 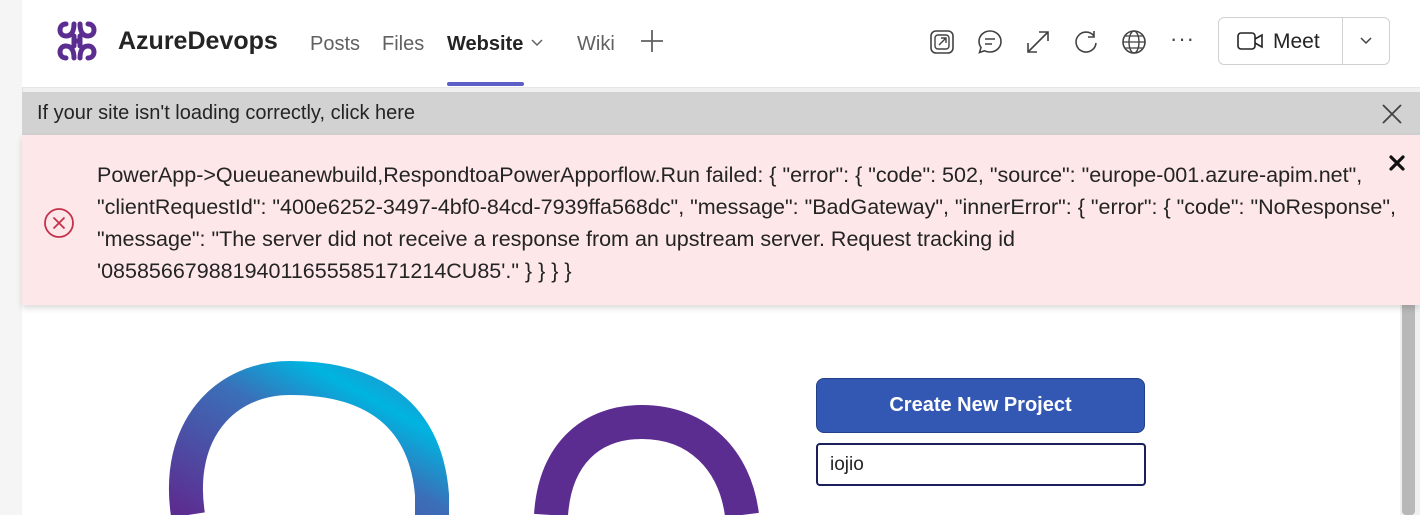 What do you see at coordinates (1250, 41) in the screenshot?
I see `video-camera-icon` at bounding box center [1250, 41].